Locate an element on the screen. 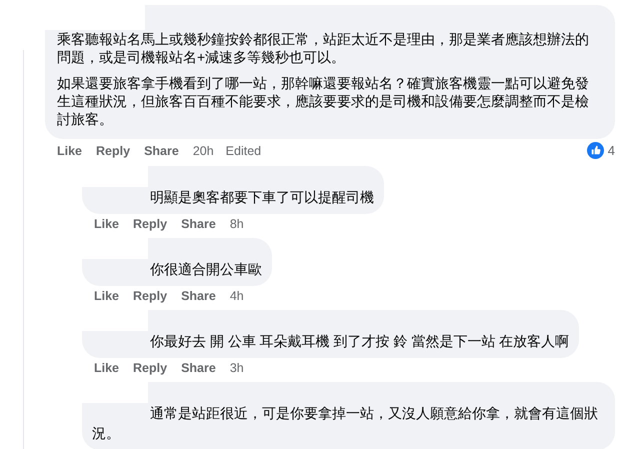 The width and height of the screenshot is (640, 449). reaction-count: 4 is located at coordinates (611, 150).